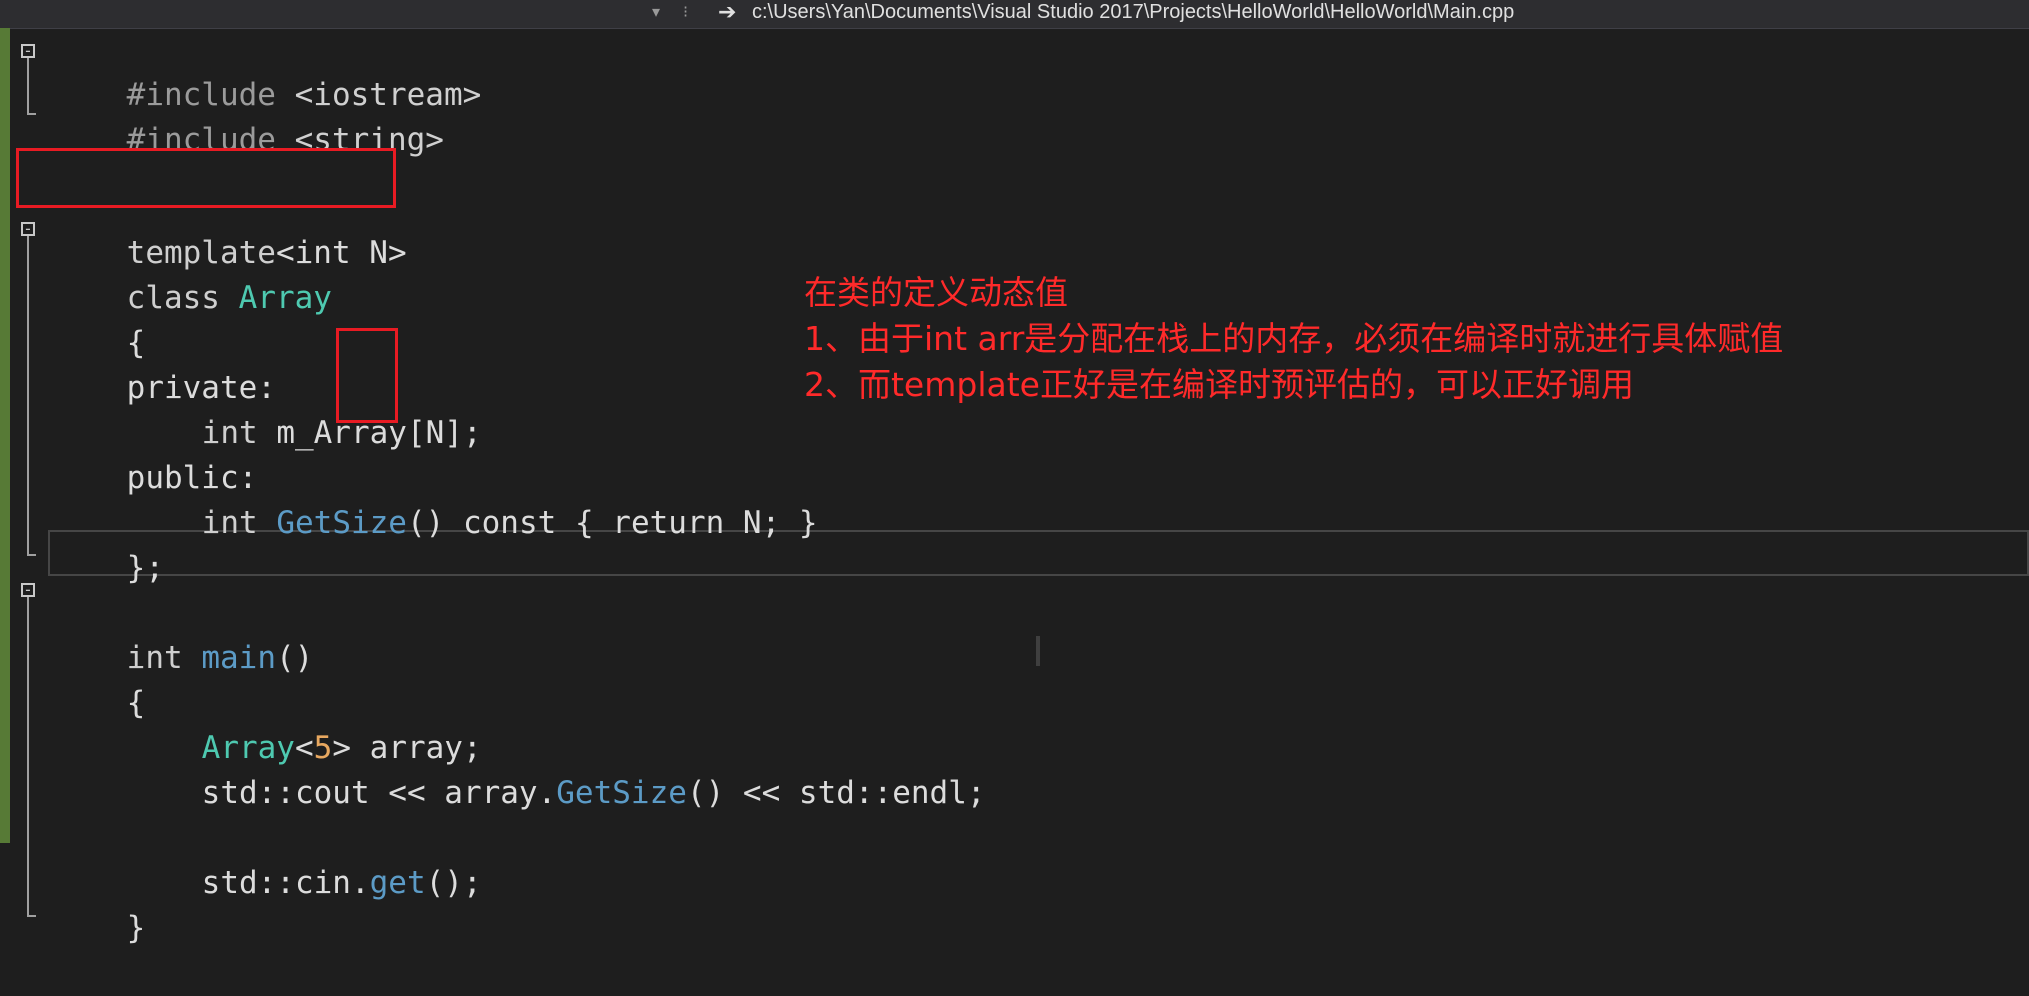 This screenshot has height=996, width=2029. Describe the element at coordinates (5, 435) in the screenshot. I see `change-tracking-bar` at that location.